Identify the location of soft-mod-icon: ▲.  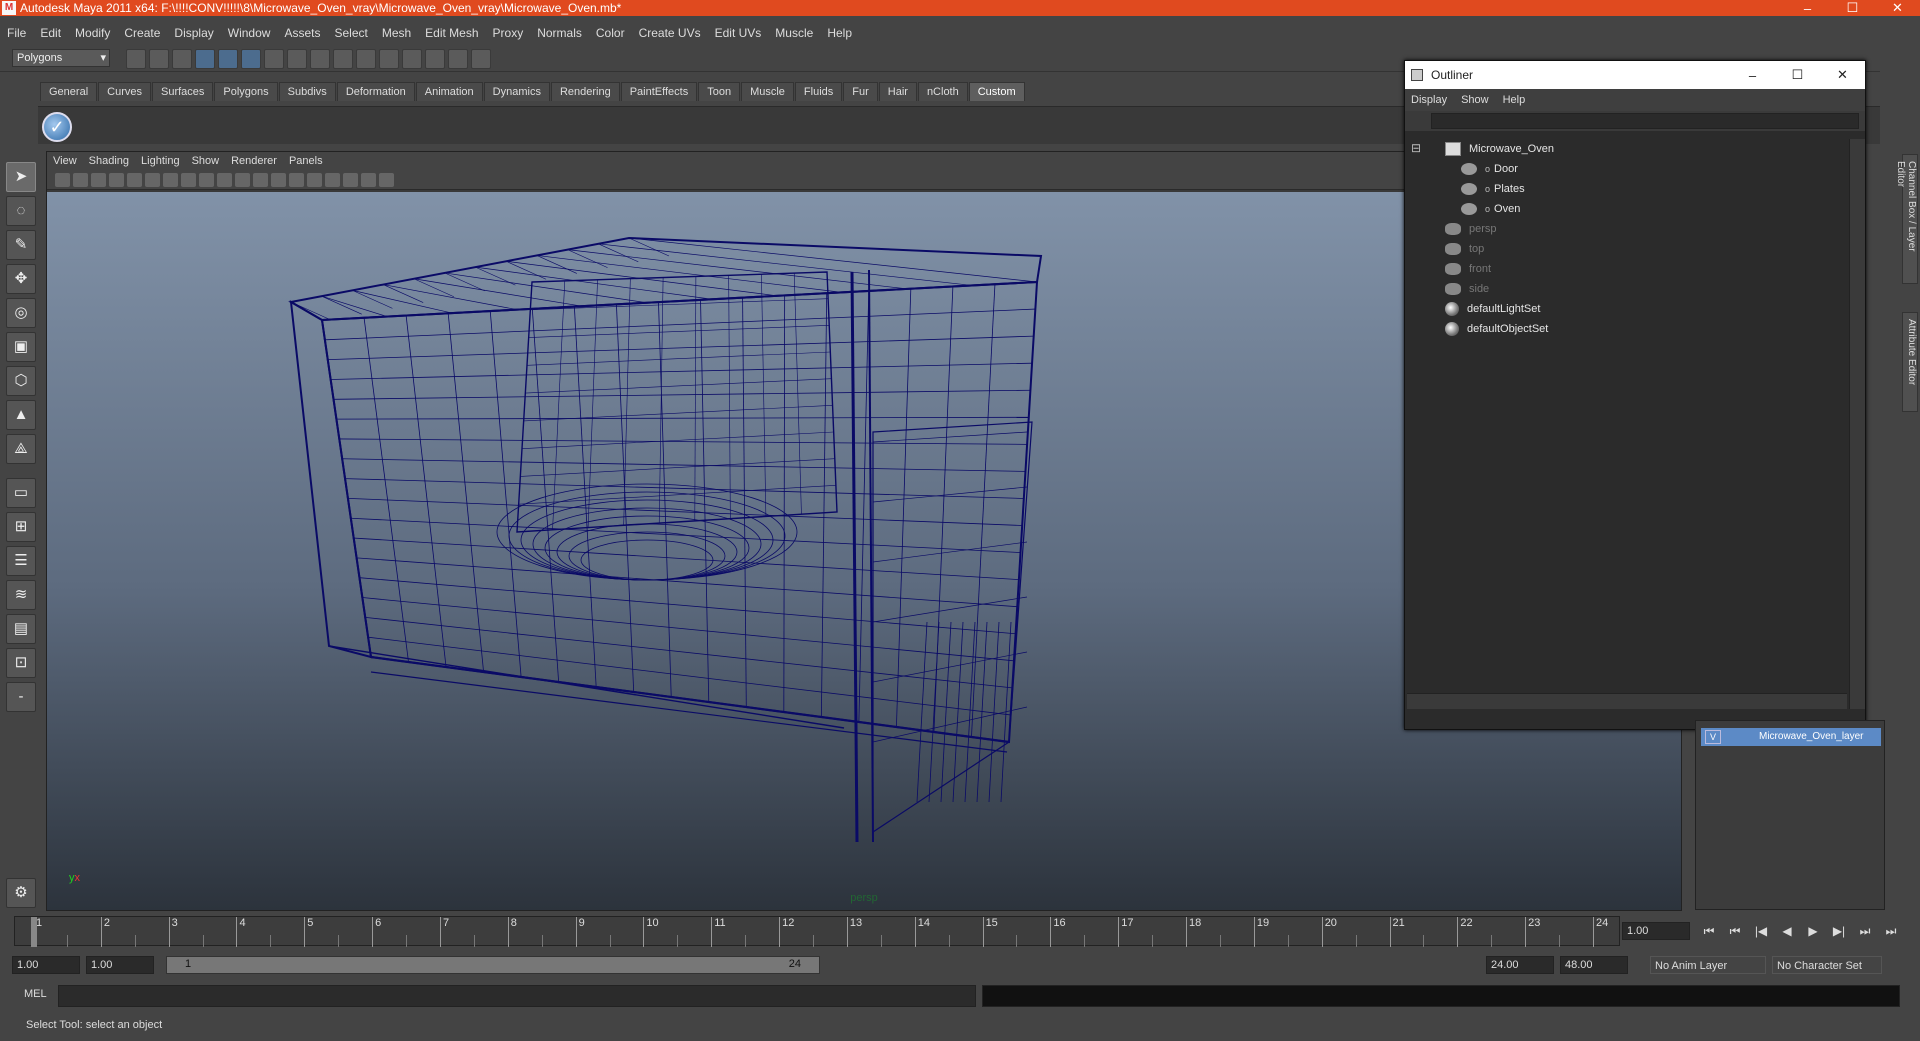
(21, 415).